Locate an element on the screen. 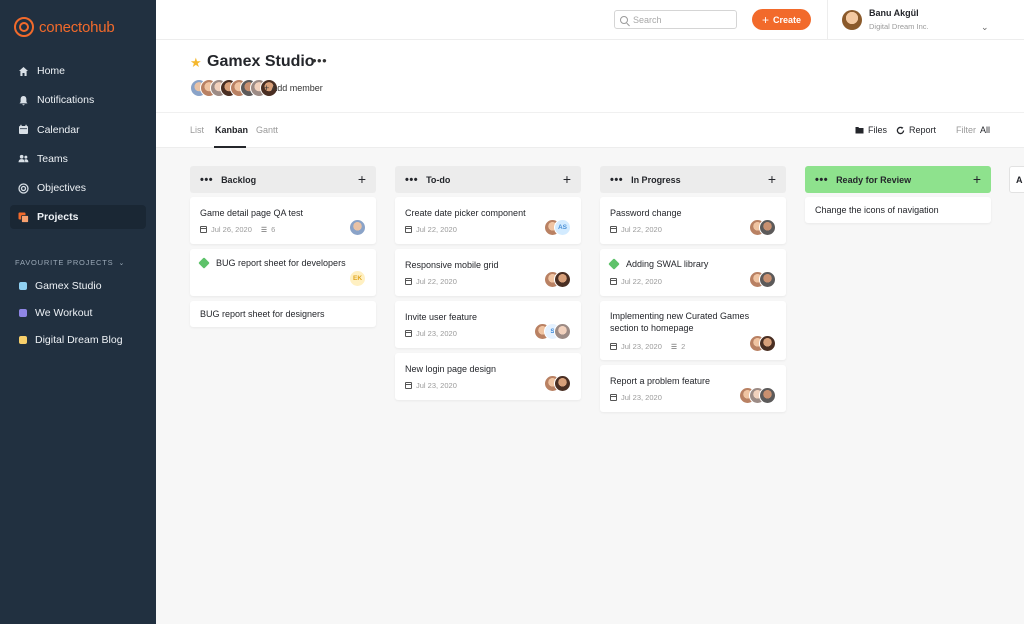 This screenshot has height=624, width=1024. logo-icon is located at coordinates (24, 27).